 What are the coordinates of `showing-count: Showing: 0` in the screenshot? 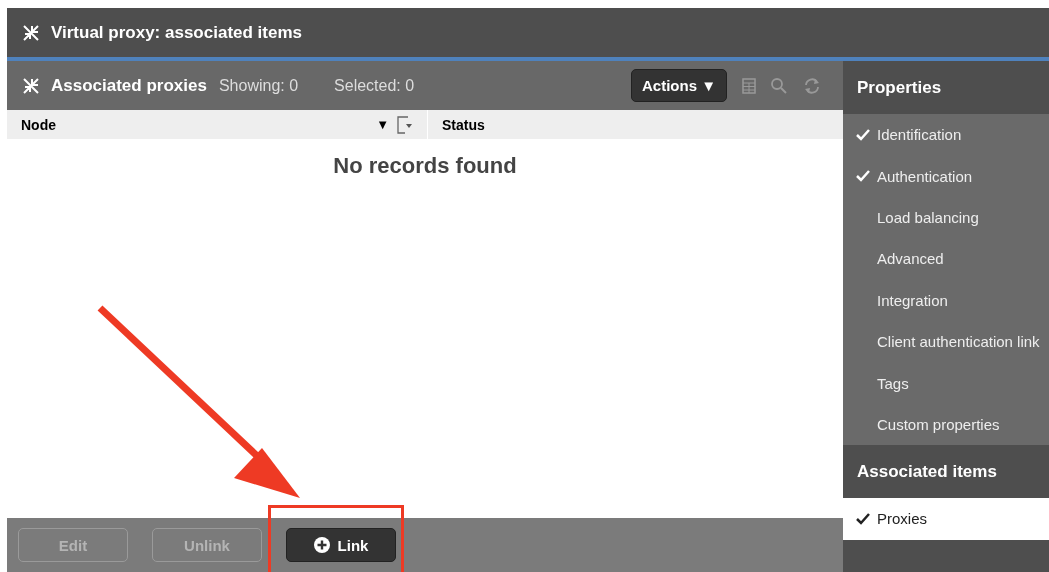 It's located at (258, 85).